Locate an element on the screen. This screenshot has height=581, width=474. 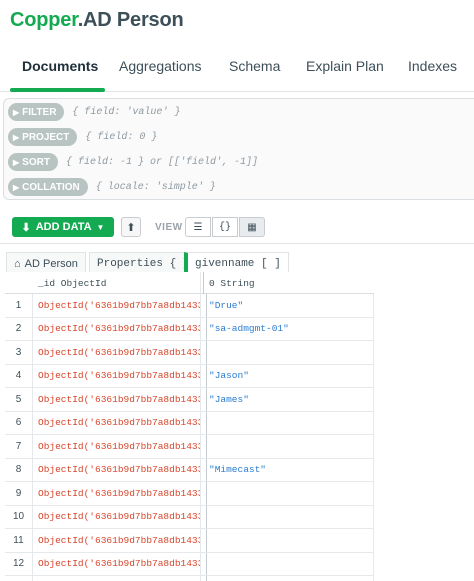
column-header-id: _id ObjectId is located at coordinates (117, 283).